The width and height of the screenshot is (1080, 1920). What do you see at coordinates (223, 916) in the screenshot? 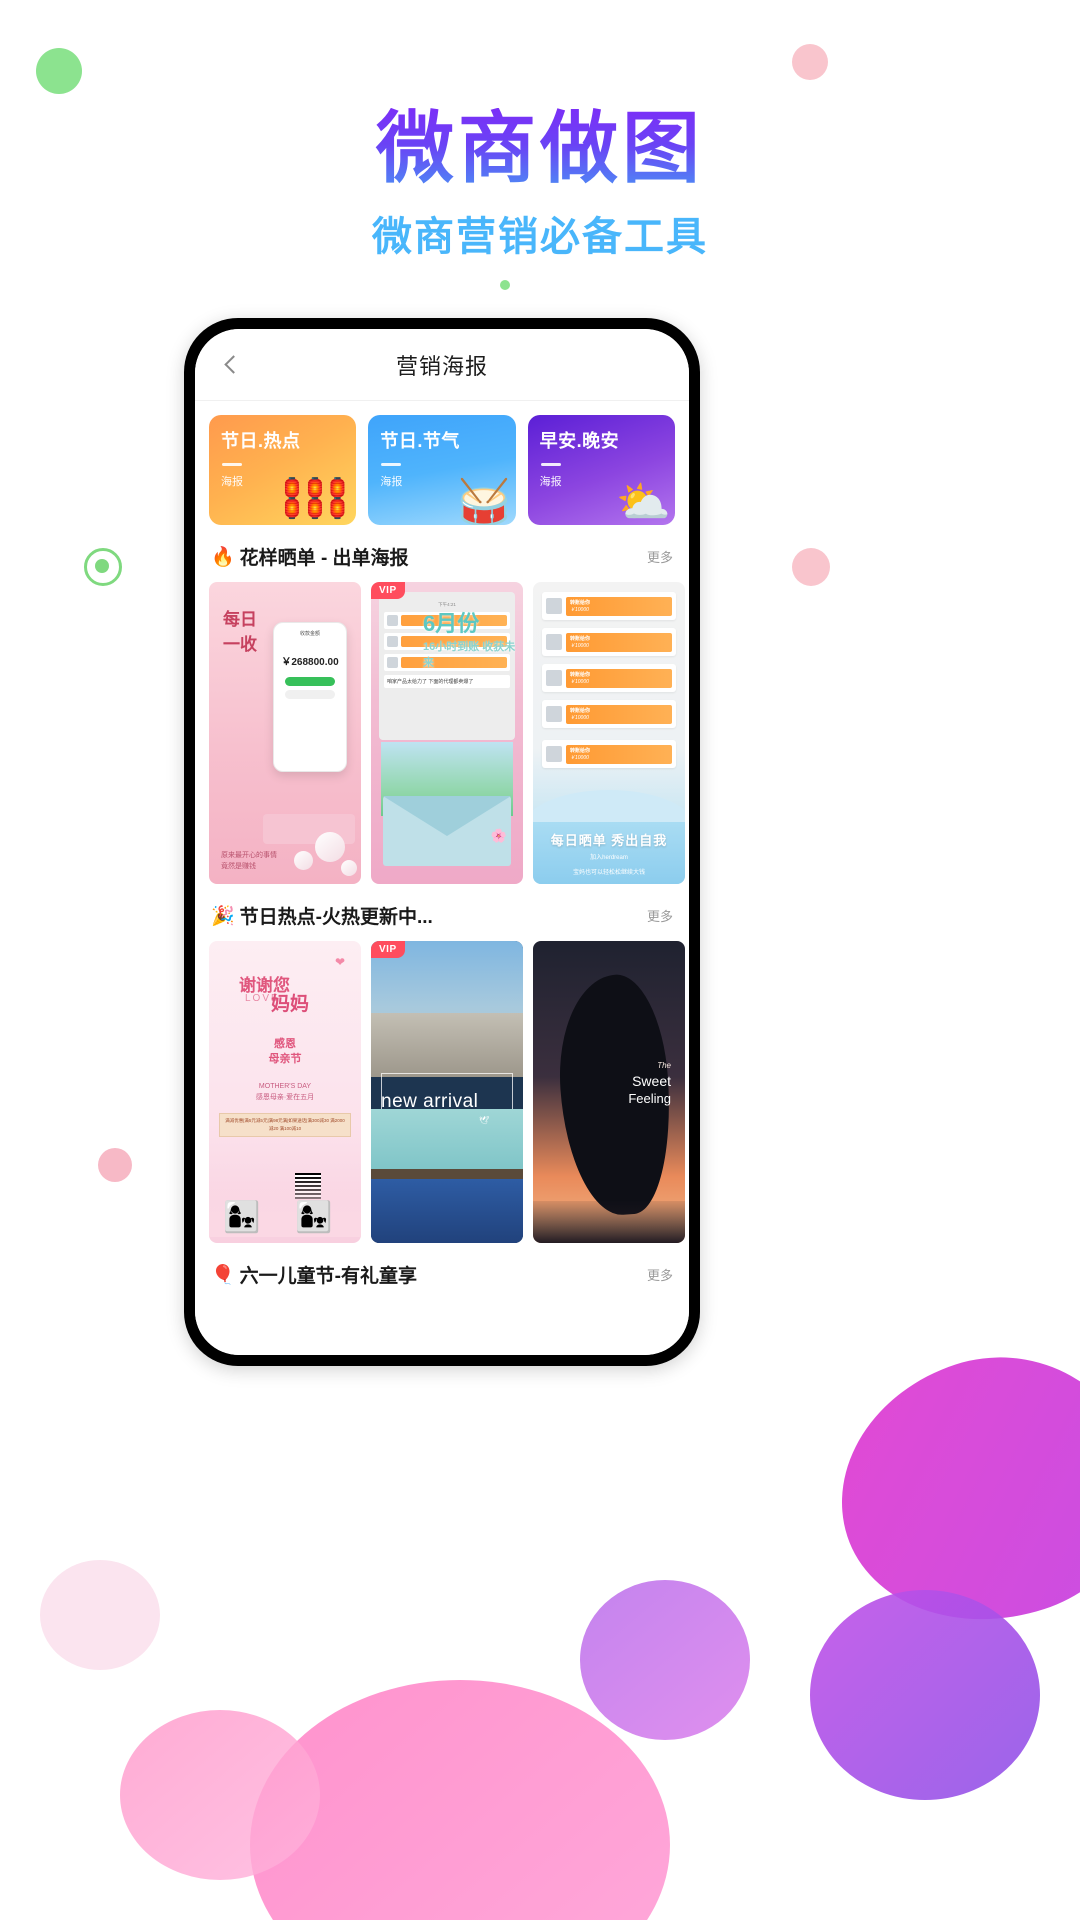
I see `party-popper-icon: 🎉` at bounding box center [223, 916].